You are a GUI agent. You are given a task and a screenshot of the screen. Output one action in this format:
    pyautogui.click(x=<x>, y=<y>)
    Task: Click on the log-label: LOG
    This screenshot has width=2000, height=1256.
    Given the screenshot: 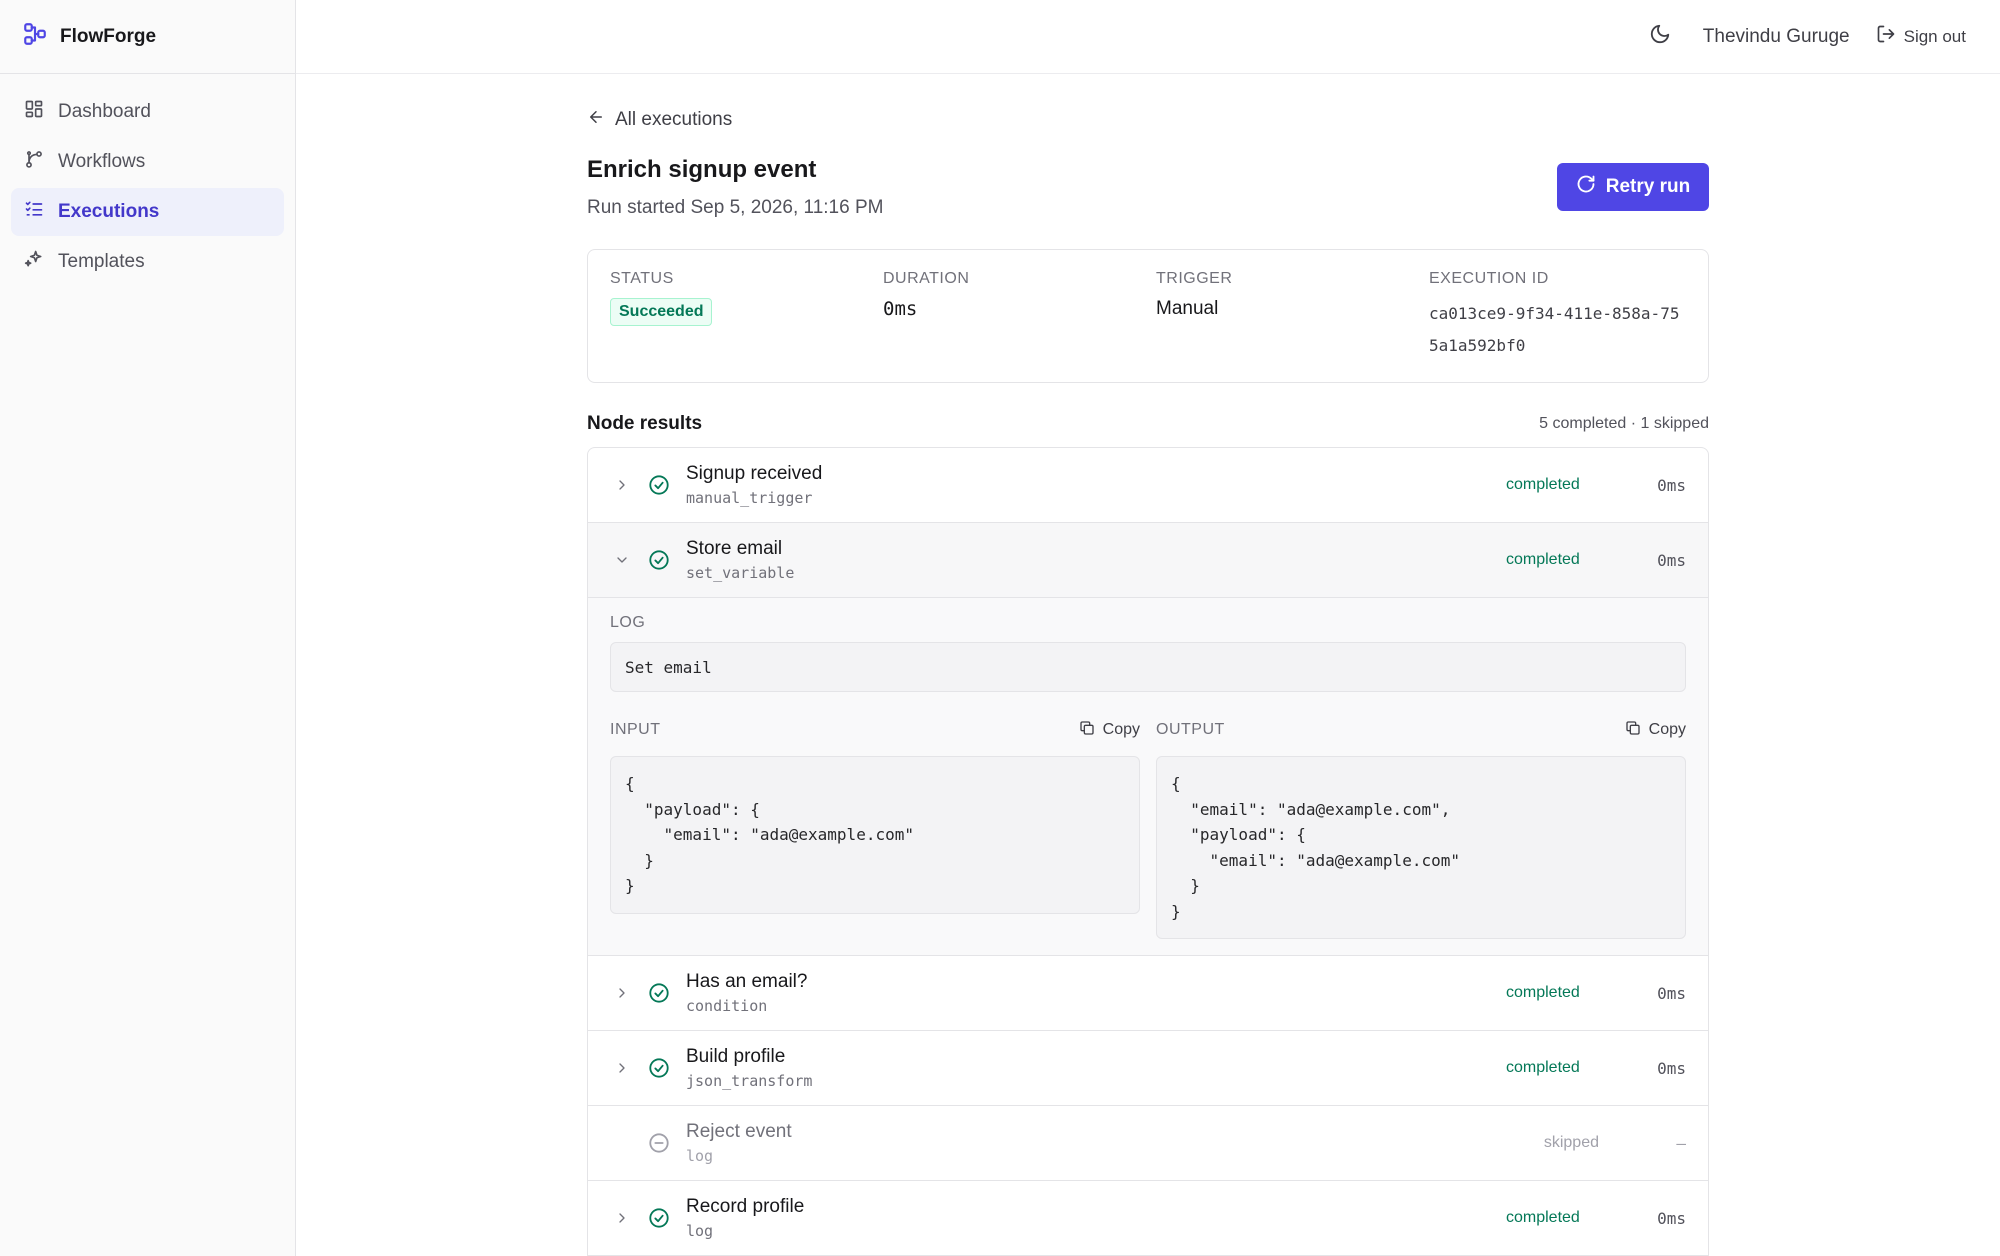 What is the action you would take?
    pyautogui.click(x=628, y=622)
    